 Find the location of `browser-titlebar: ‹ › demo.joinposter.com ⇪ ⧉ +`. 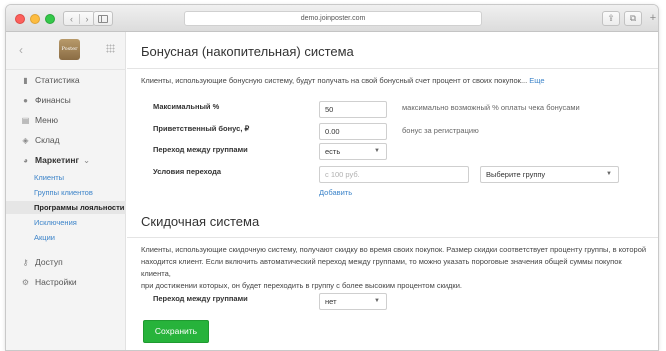

browser-titlebar: ‹ › demo.joinposter.com ⇪ ⧉ + is located at coordinates (332, 18).